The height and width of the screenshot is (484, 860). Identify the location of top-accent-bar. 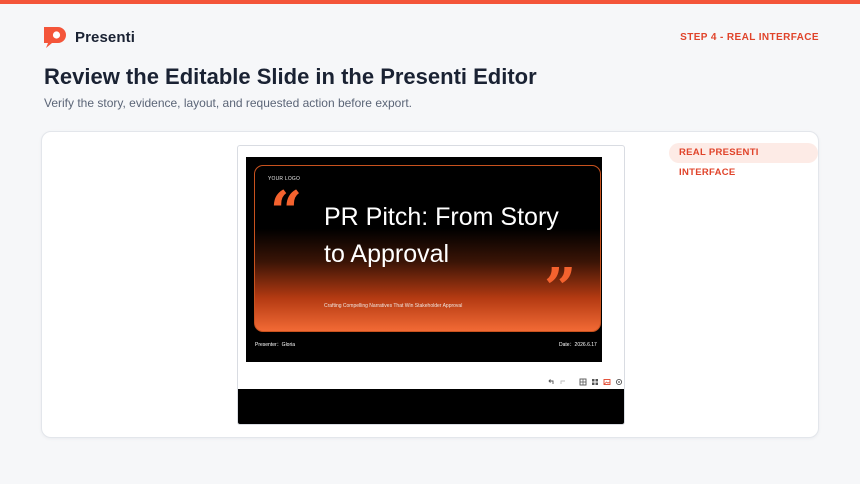
(430, 2).